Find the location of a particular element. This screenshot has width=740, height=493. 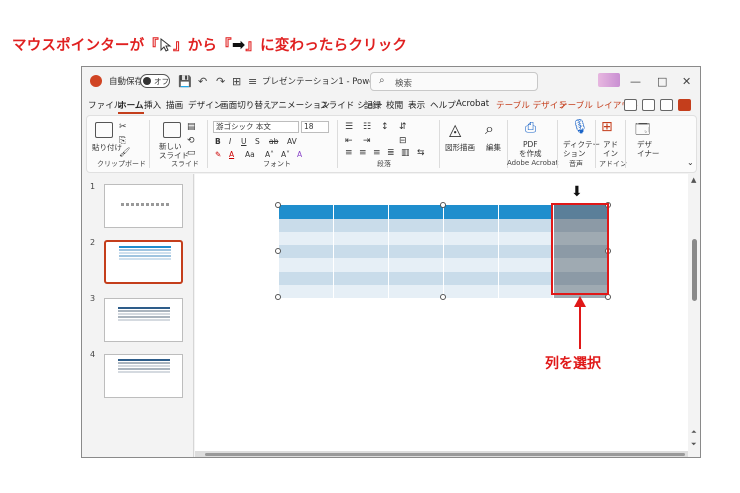

redo-icon: ↷ is located at coordinates (220, 81).